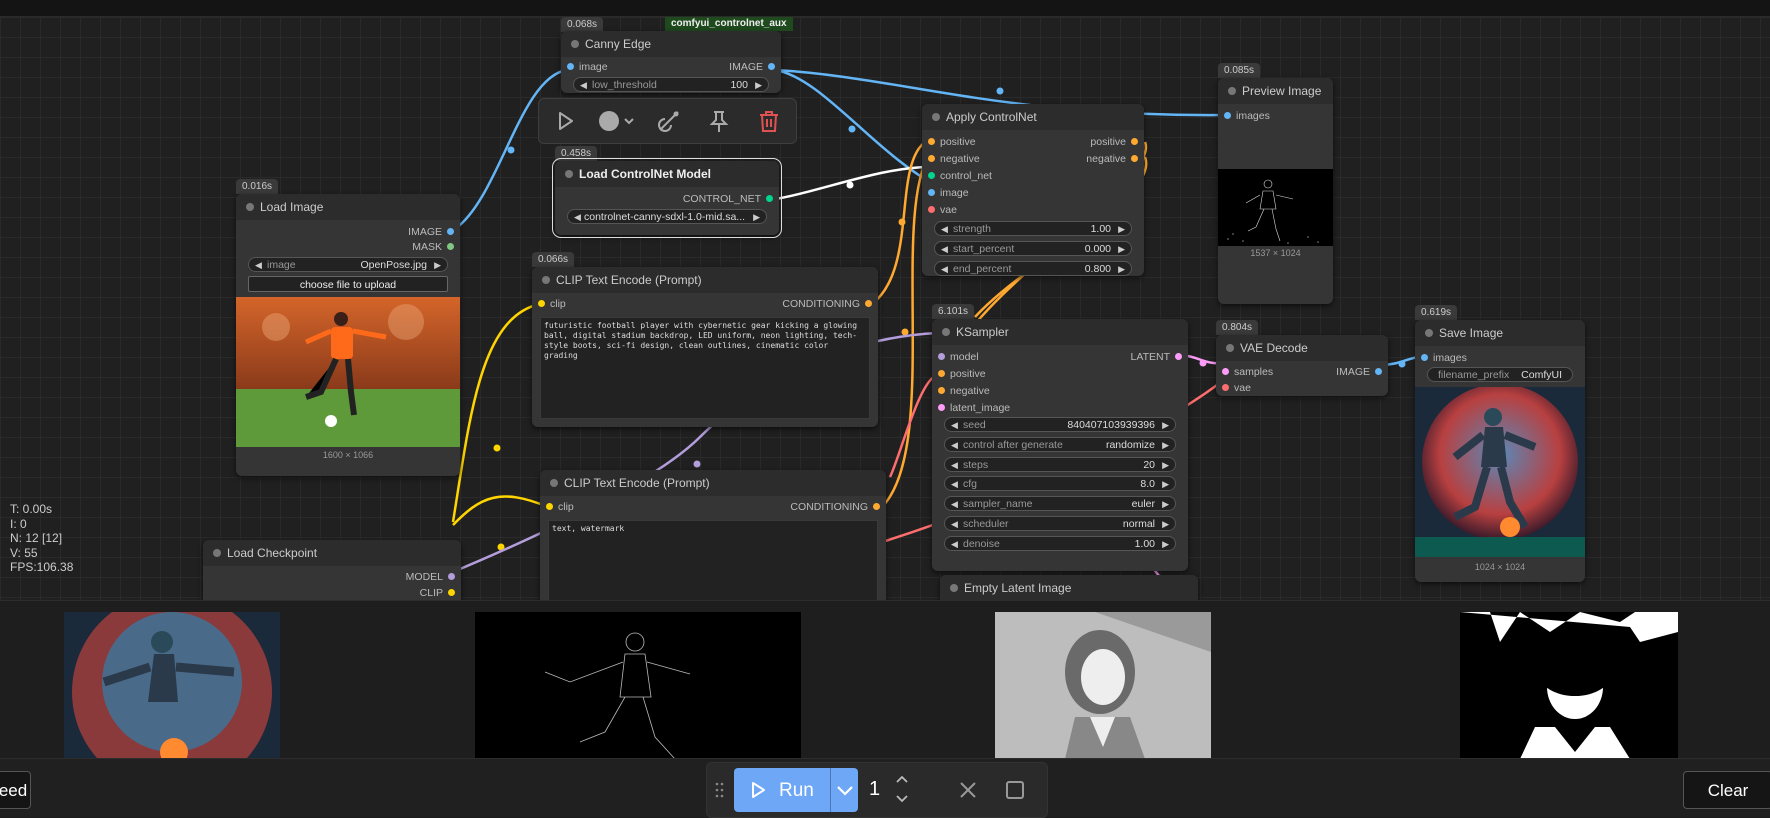  What do you see at coordinates (1060, 503) in the screenshot?
I see `sampler-name-widget: ◀ sampler_name euler ▶` at bounding box center [1060, 503].